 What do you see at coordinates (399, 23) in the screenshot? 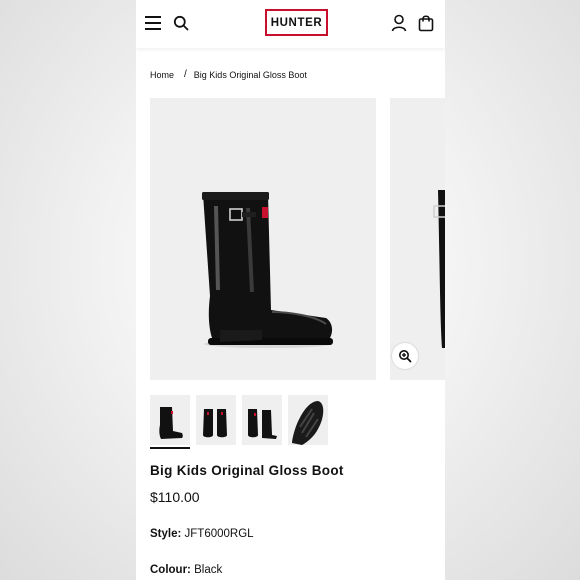
I see `account-icon` at bounding box center [399, 23].